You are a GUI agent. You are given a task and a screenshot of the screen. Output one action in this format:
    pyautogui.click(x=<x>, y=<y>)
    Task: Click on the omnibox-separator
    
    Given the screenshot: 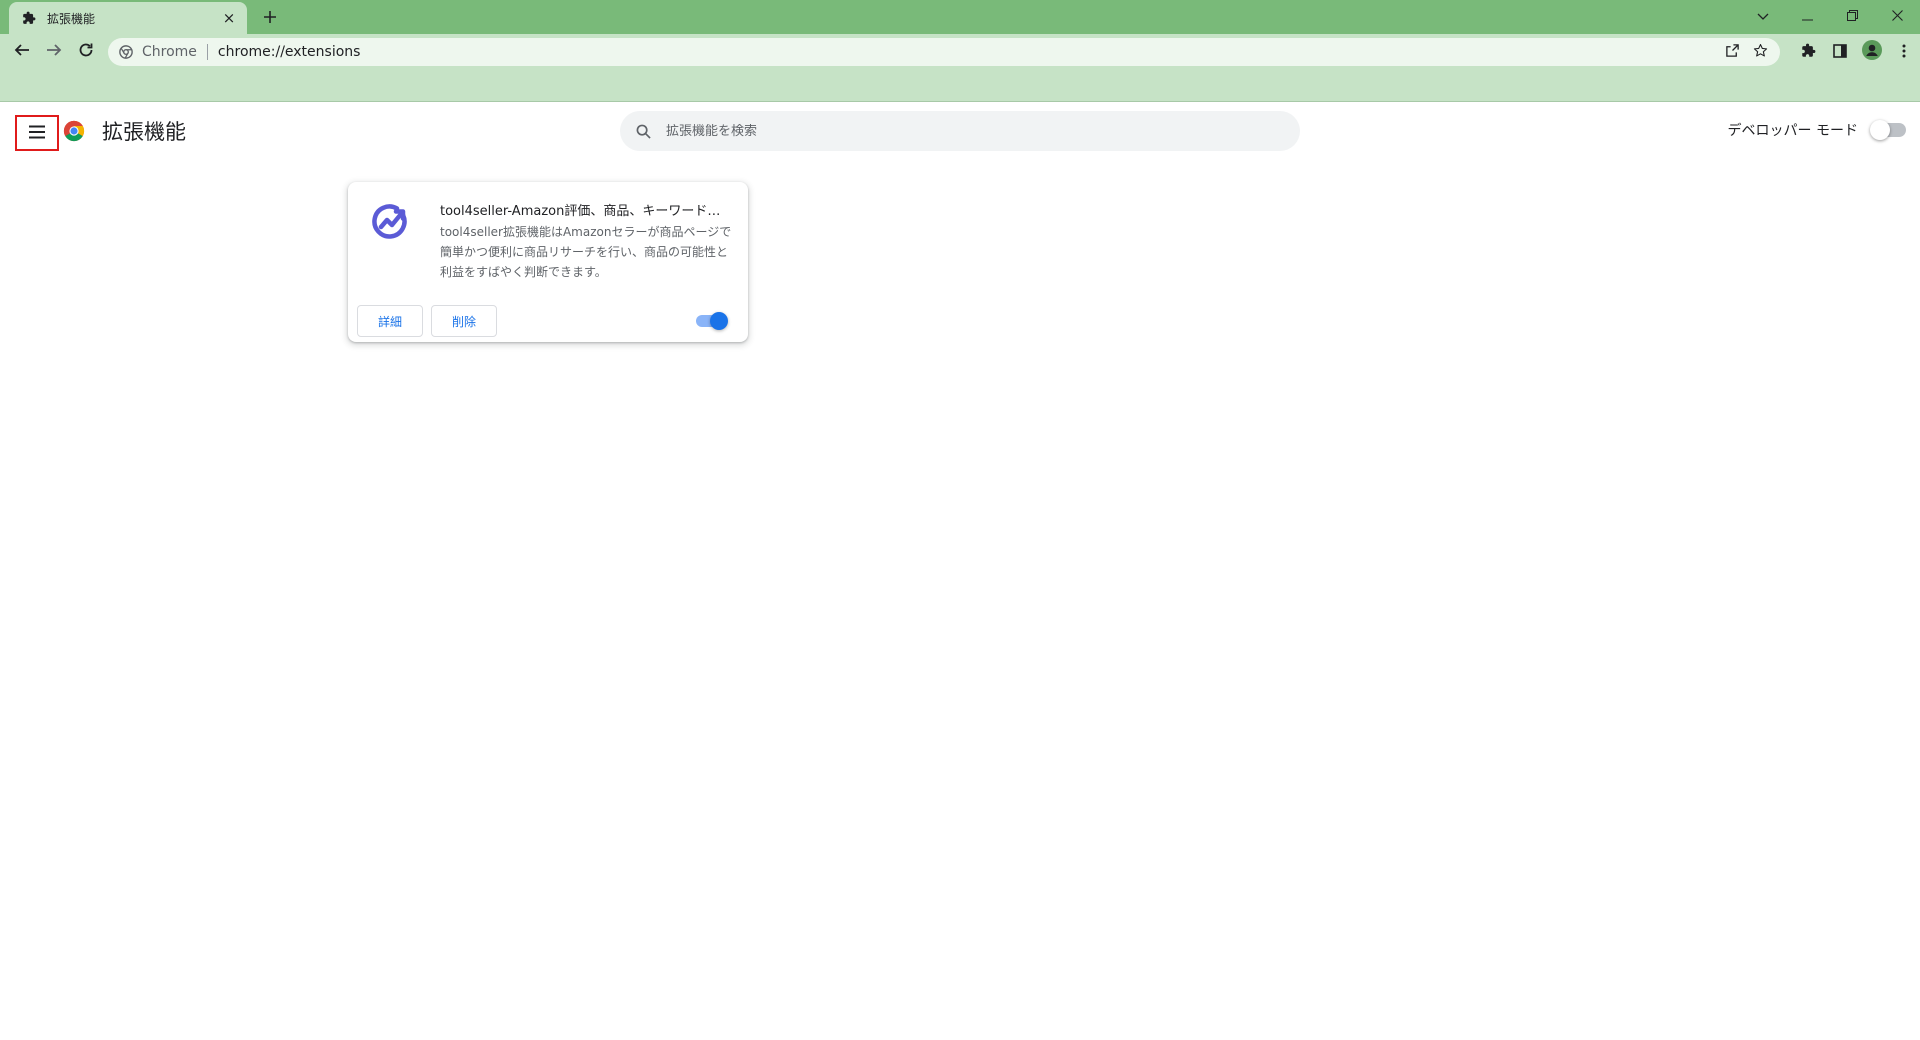 What is the action you would take?
    pyautogui.click(x=207, y=52)
    